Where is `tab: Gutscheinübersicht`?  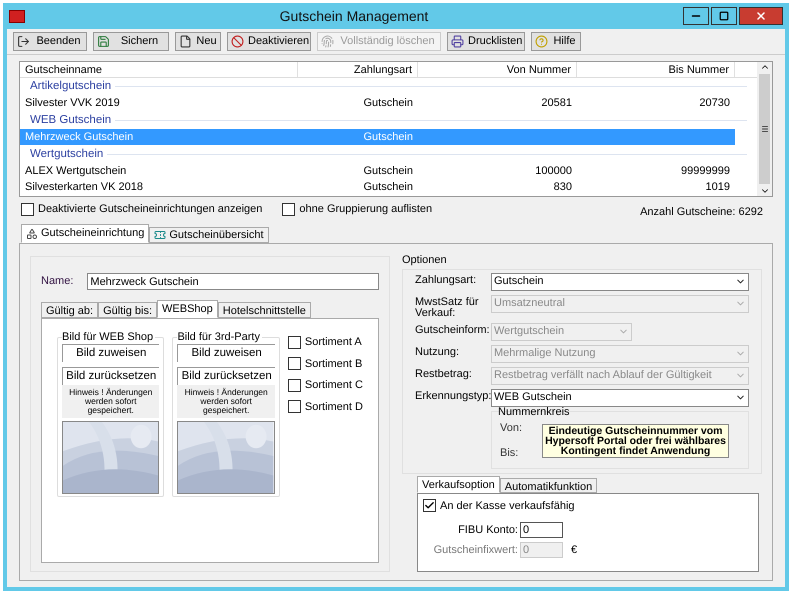 tab: Gutscheinübersicht is located at coordinates (209, 235).